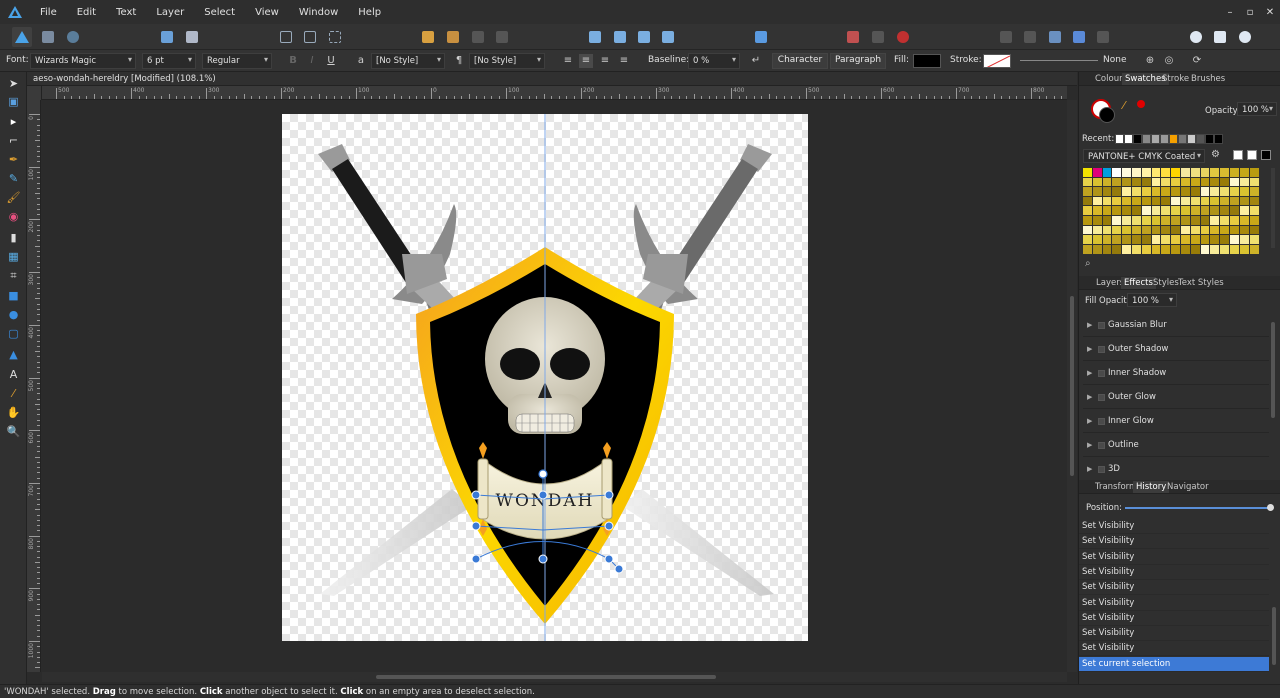  What do you see at coordinates (858, 61) in the screenshot?
I see `paragraph-button: Paragraph` at bounding box center [858, 61].